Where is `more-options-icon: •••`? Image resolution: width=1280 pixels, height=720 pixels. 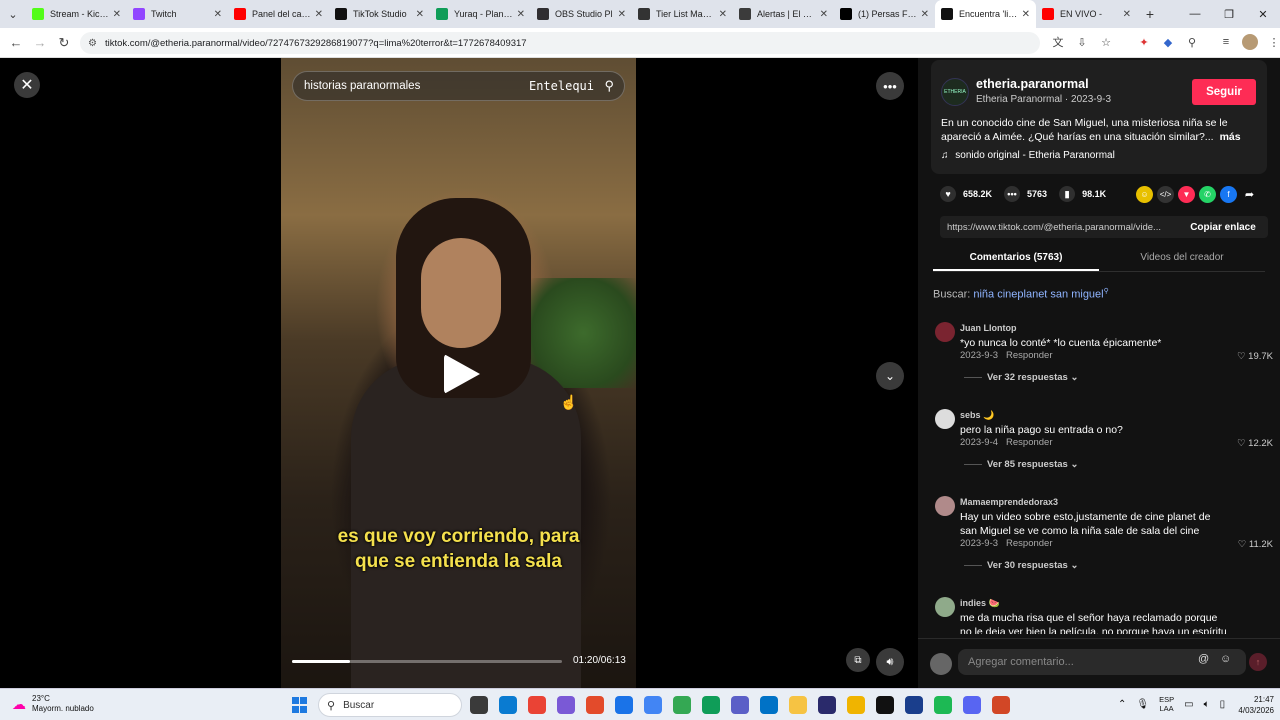
more-options-icon: ••• is located at coordinates (890, 86).